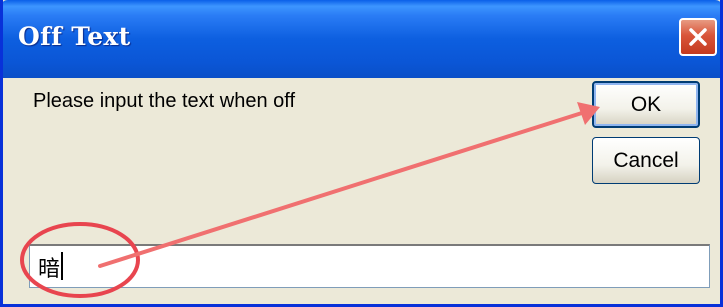 This screenshot has width=723, height=307. What do you see at coordinates (646, 160) in the screenshot?
I see `cancel-button: Cancel` at bounding box center [646, 160].